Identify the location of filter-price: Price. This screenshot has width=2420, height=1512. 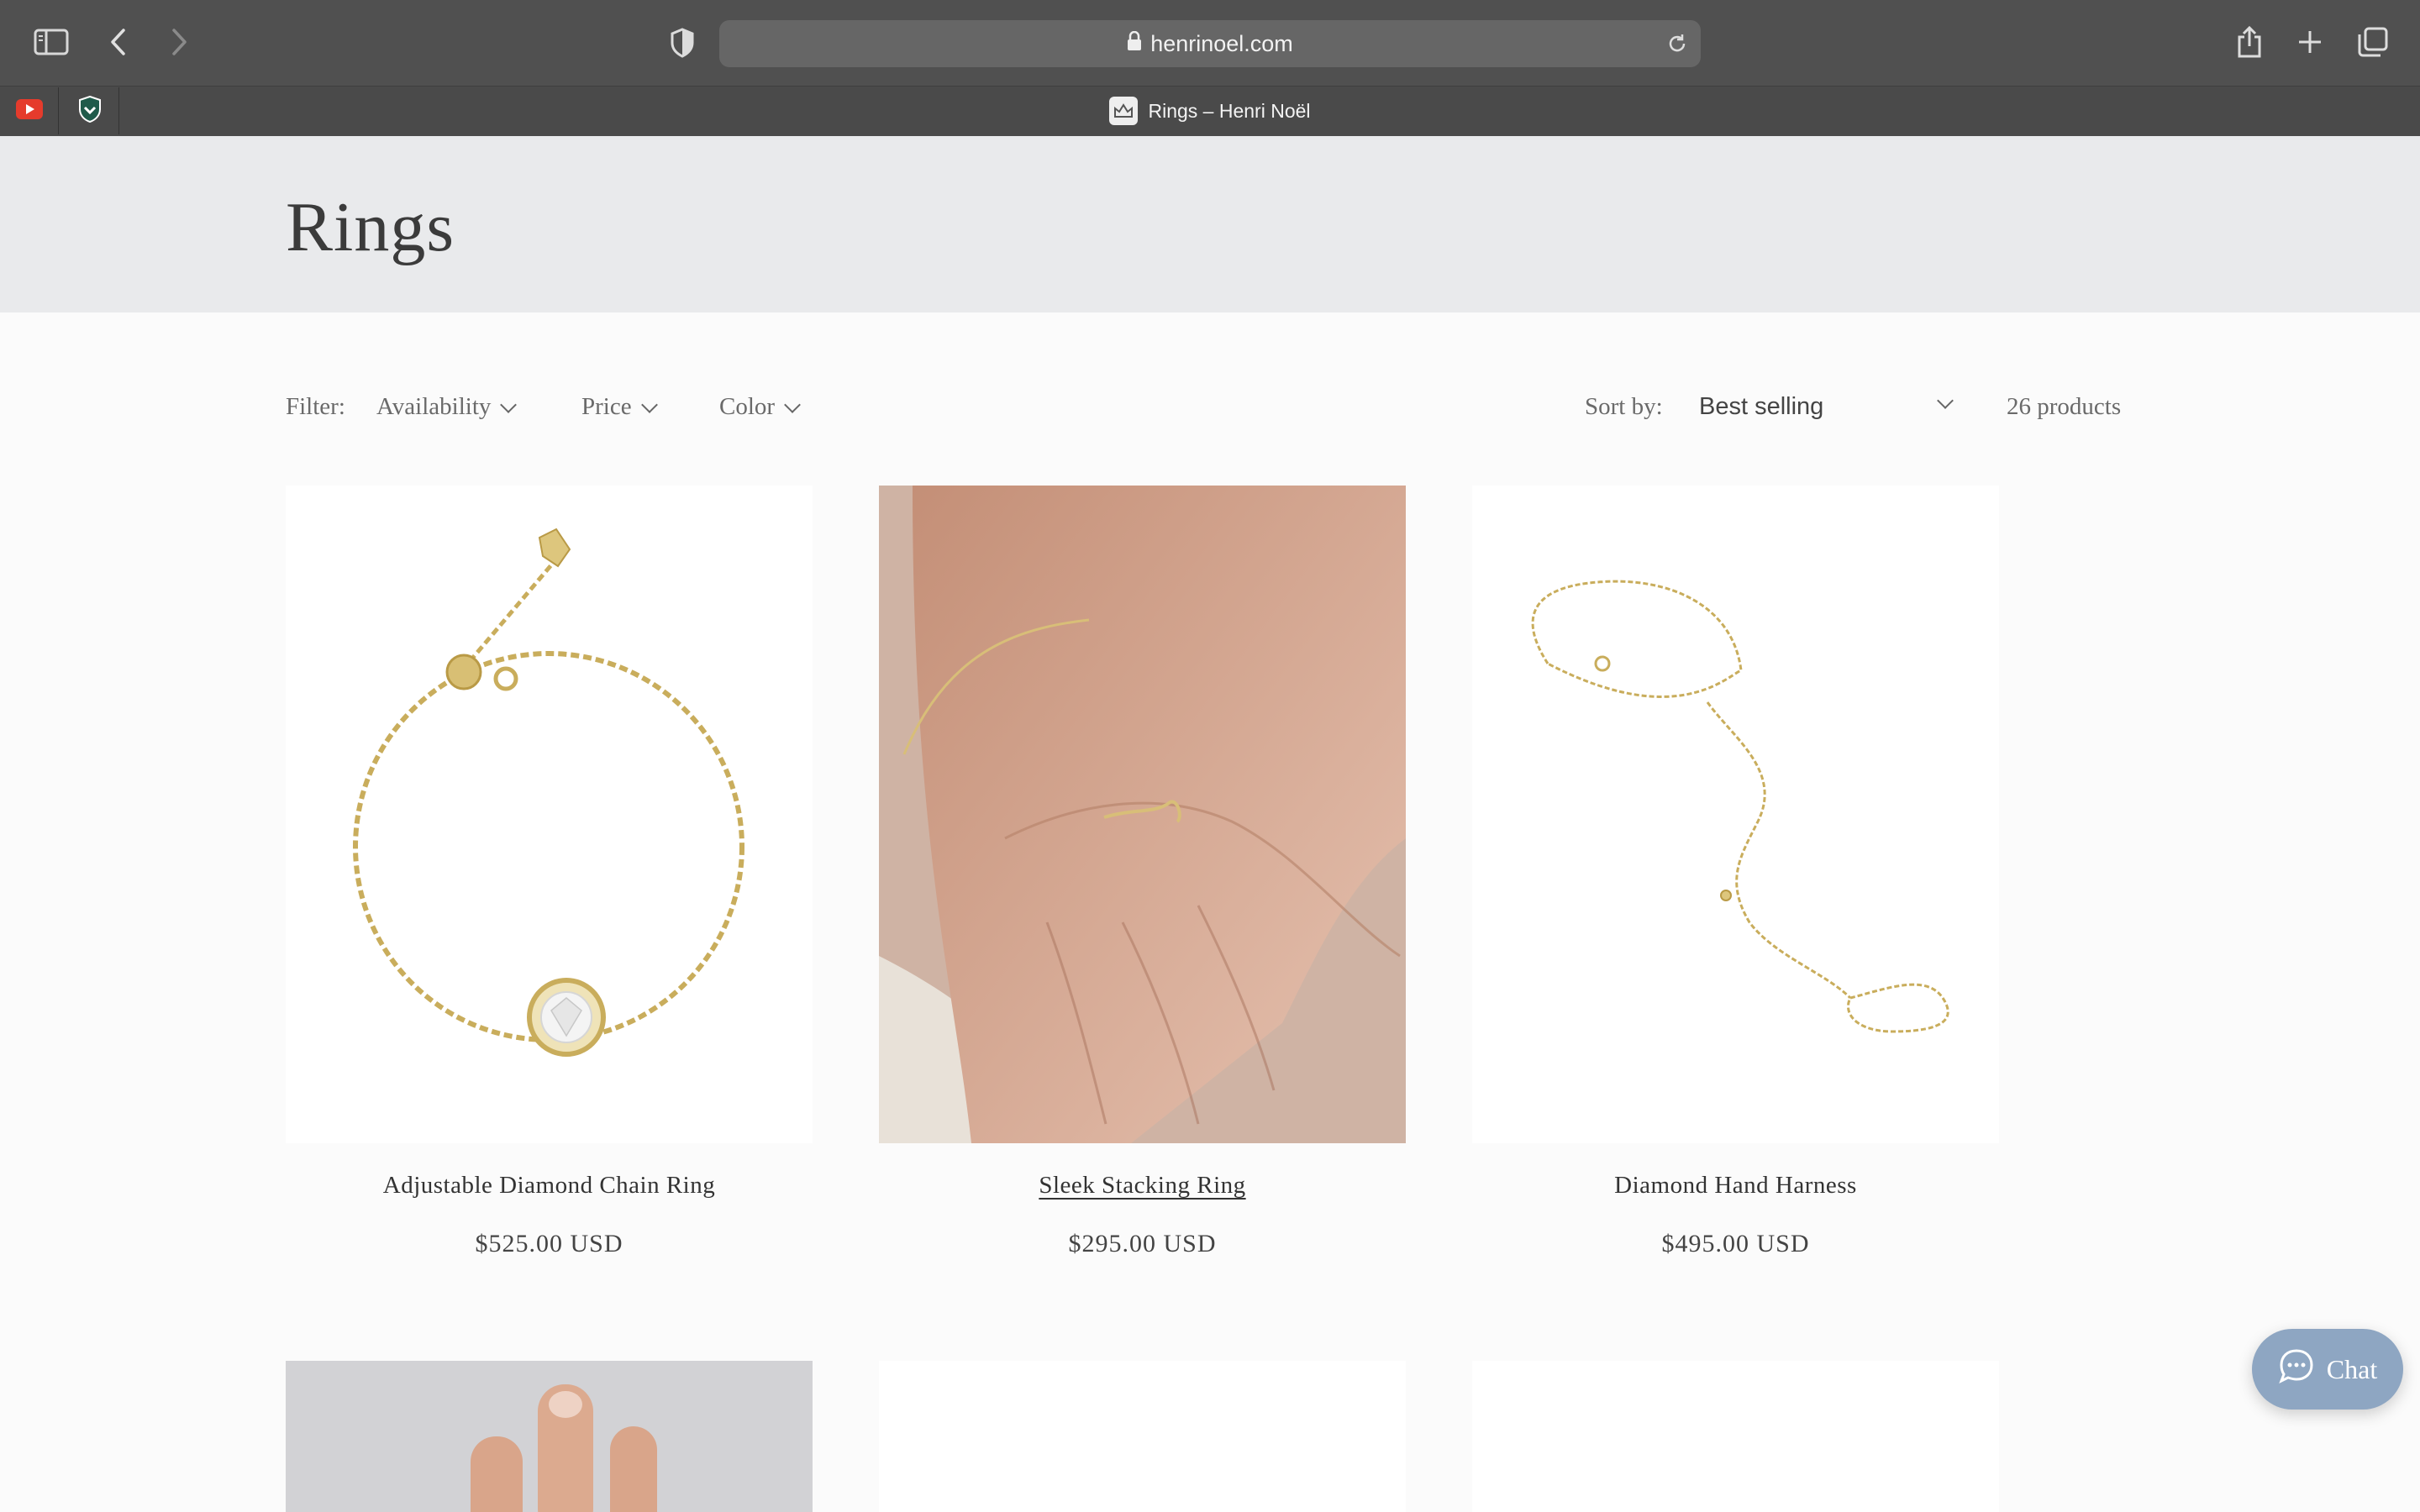
(619, 407).